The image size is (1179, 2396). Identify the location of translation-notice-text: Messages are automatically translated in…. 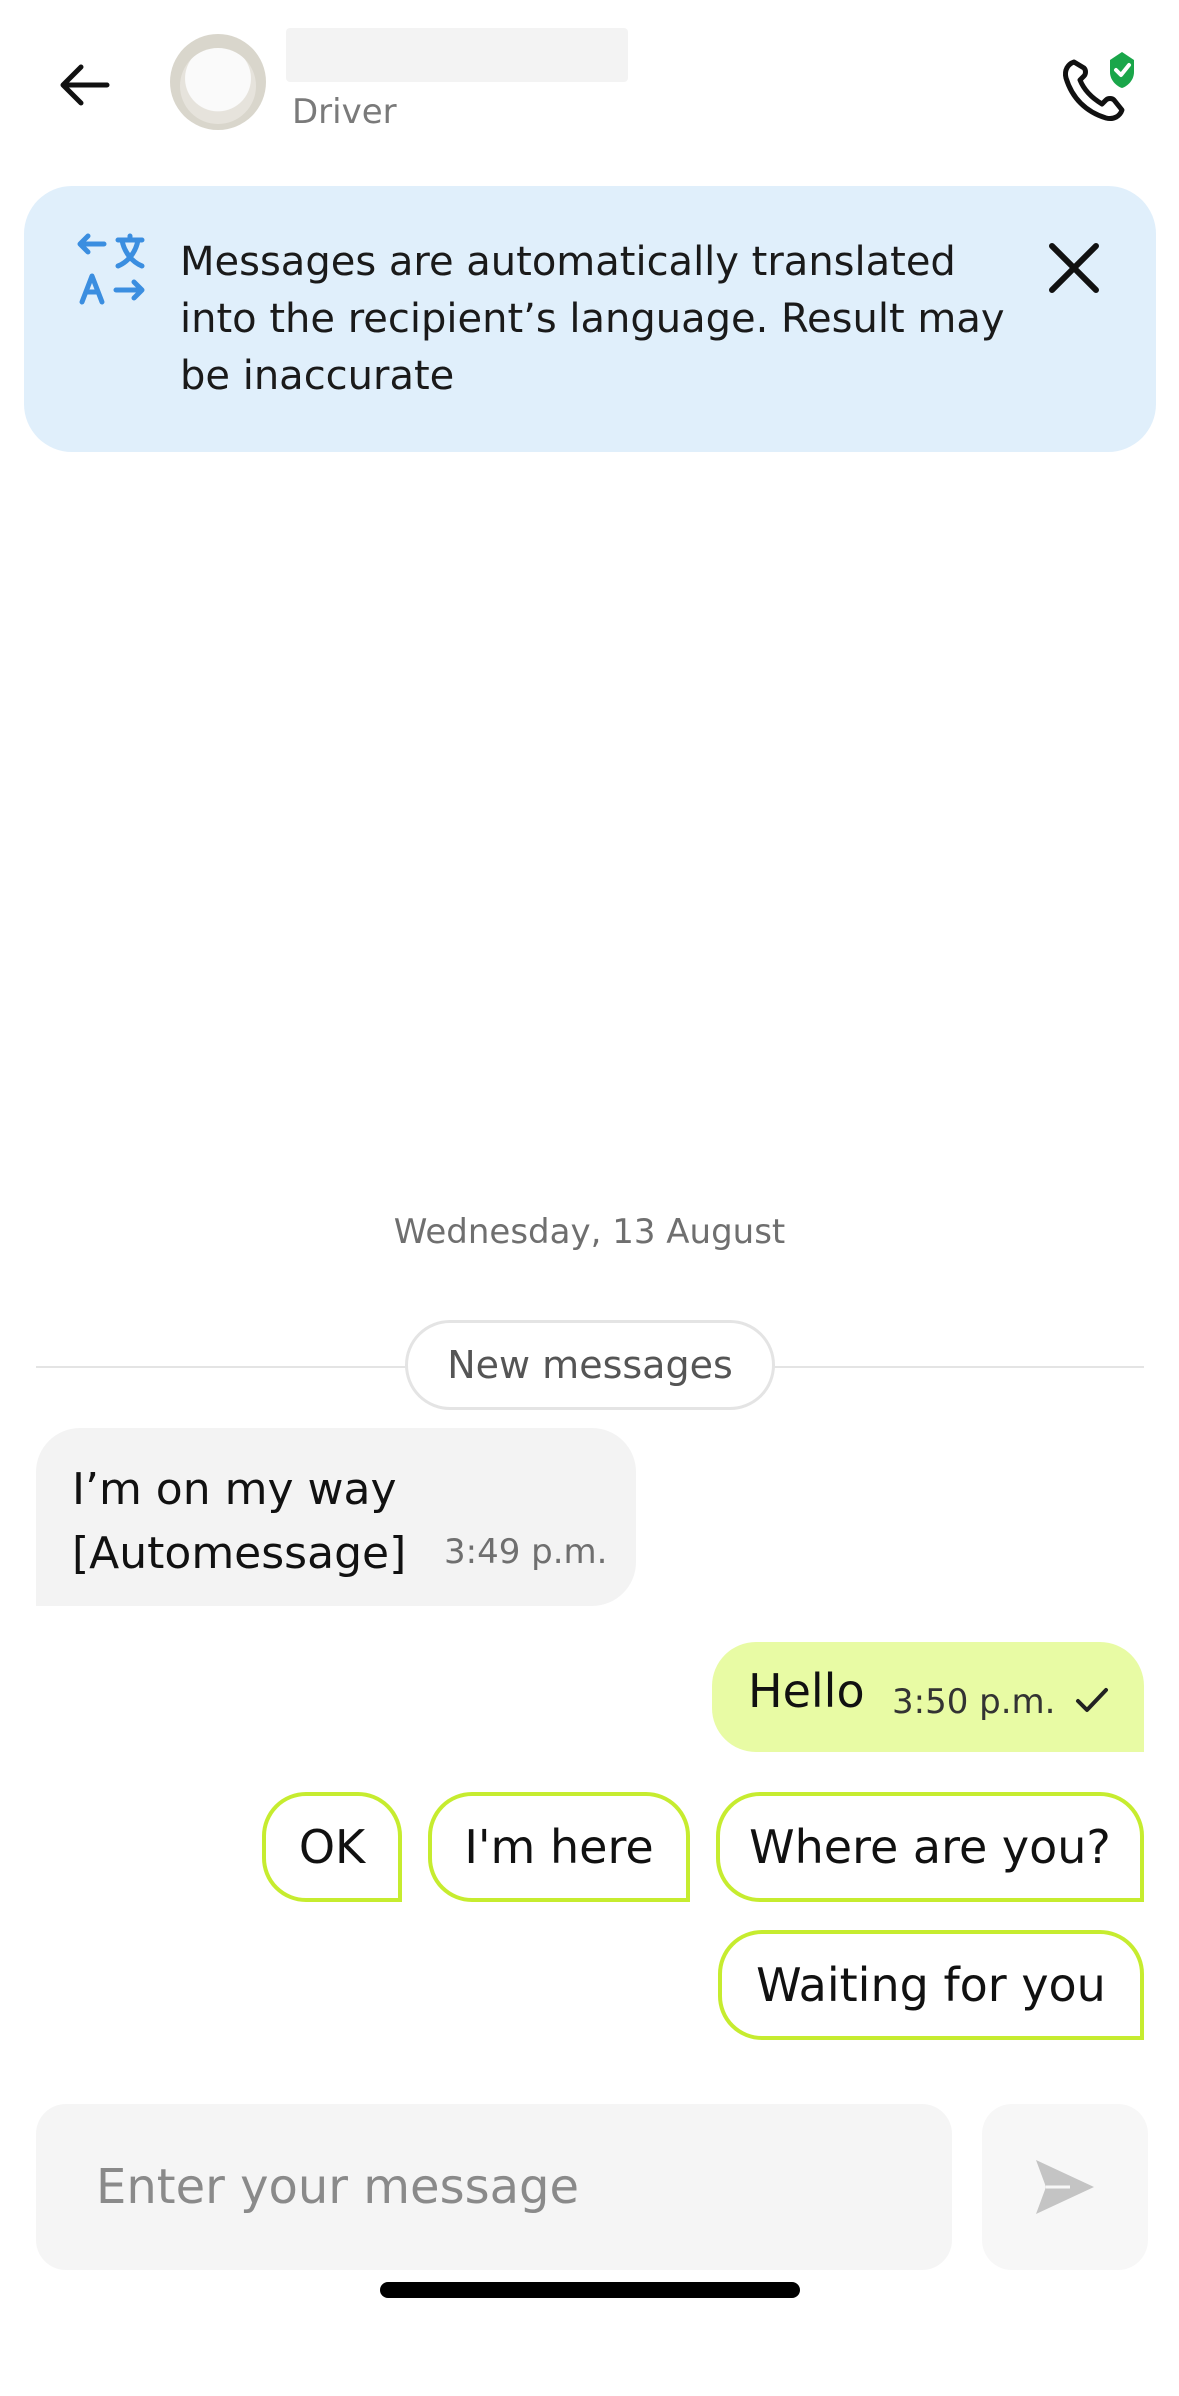
(592, 319).